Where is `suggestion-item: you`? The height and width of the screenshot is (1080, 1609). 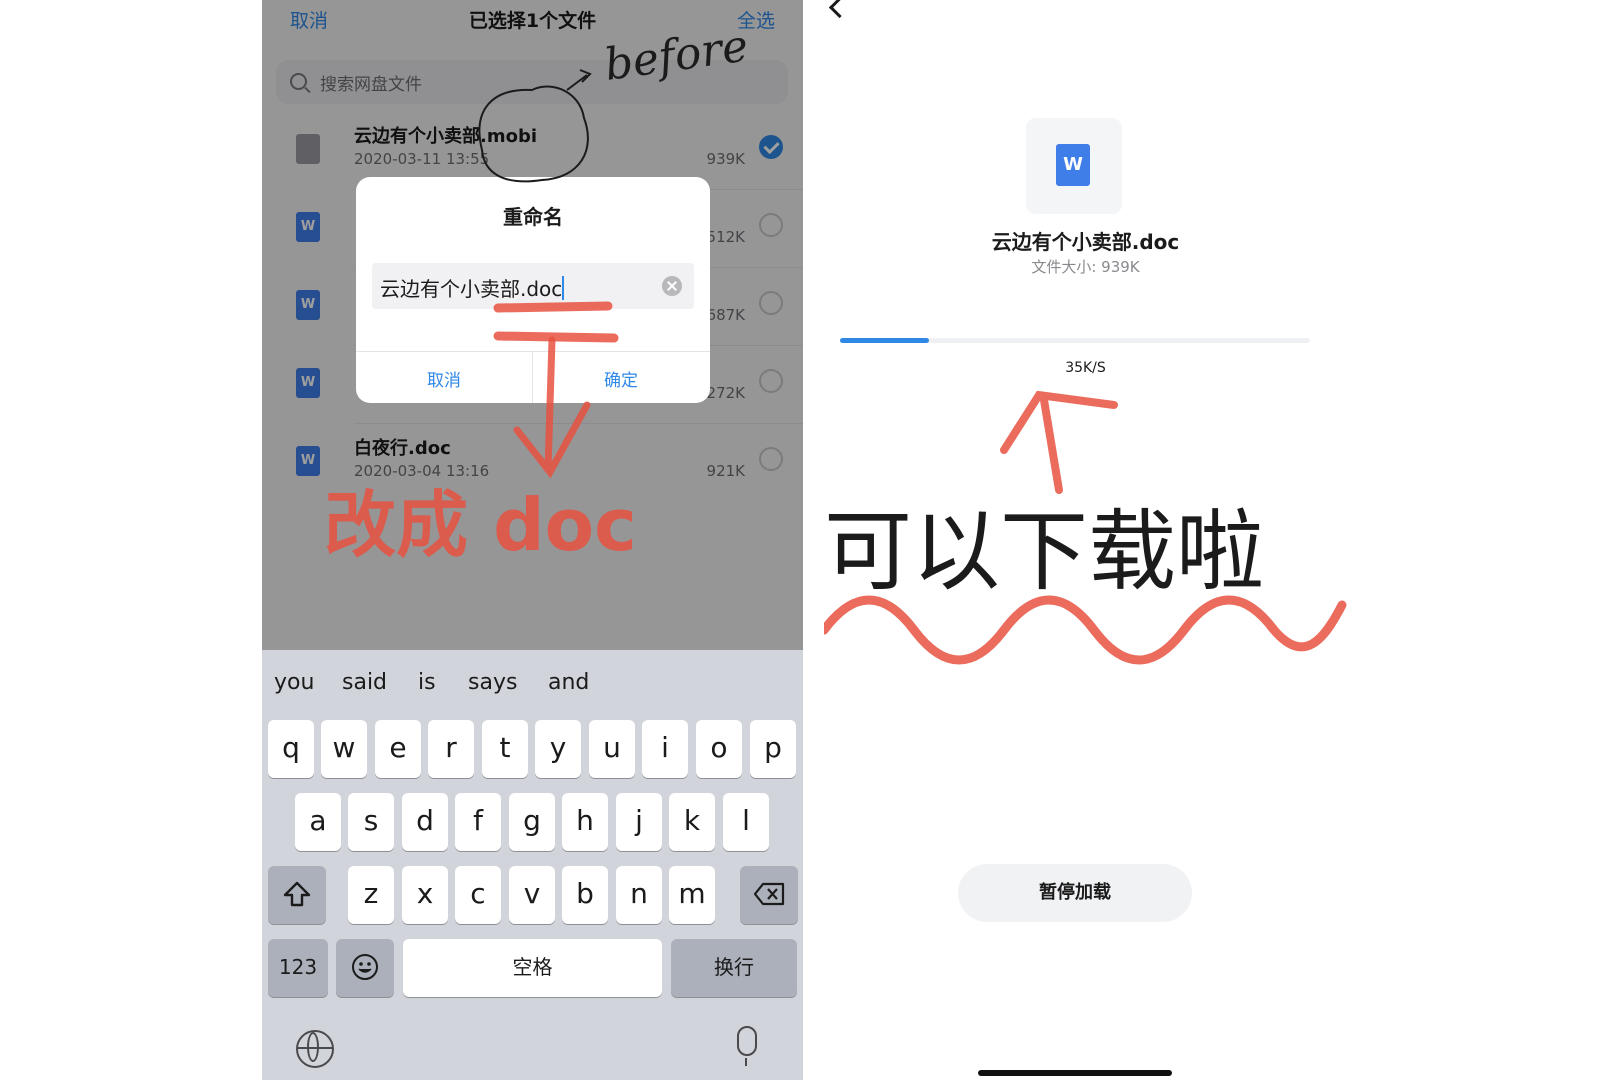 suggestion-item: you is located at coordinates (294, 682).